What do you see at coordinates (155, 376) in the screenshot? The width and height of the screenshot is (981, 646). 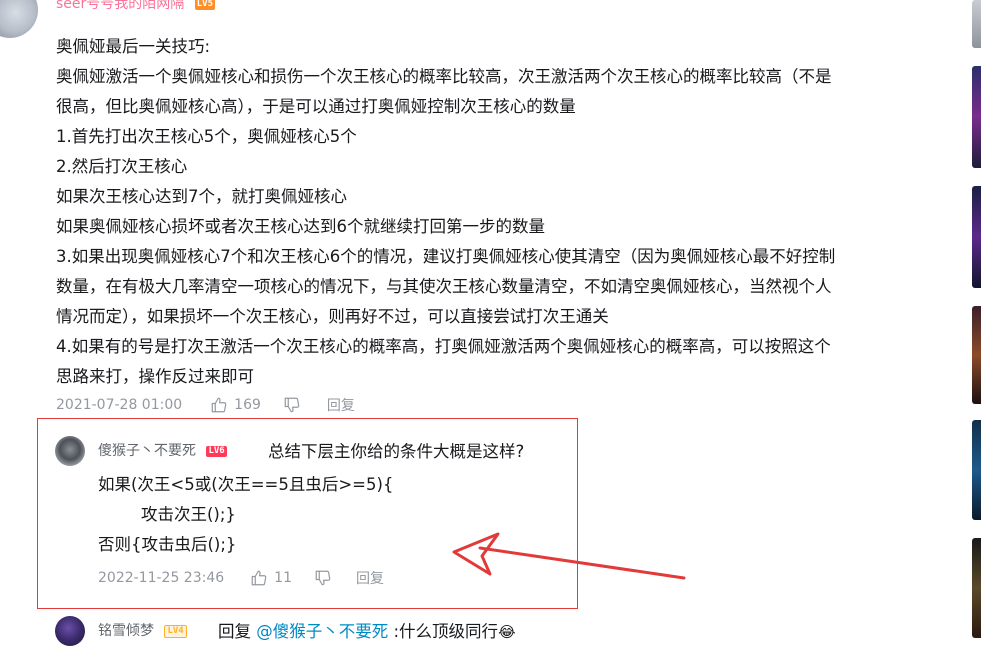 I see `comment-line: 思路来打，操作反过来即可` at bounding box center [155, 376].